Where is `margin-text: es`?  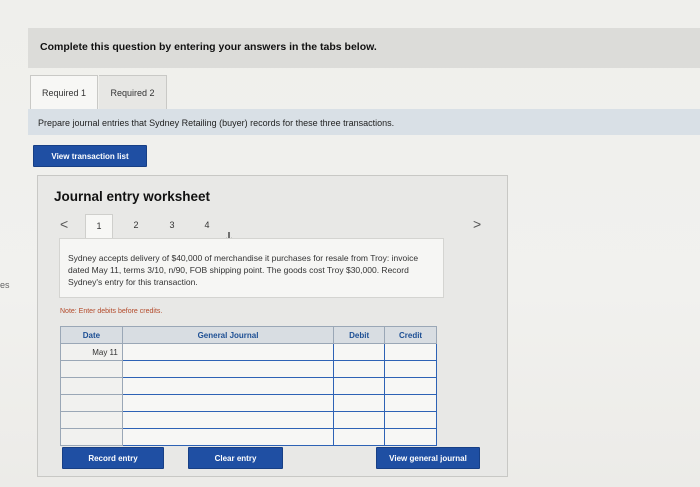
margin-text: es is located at coordinates (5, 285).